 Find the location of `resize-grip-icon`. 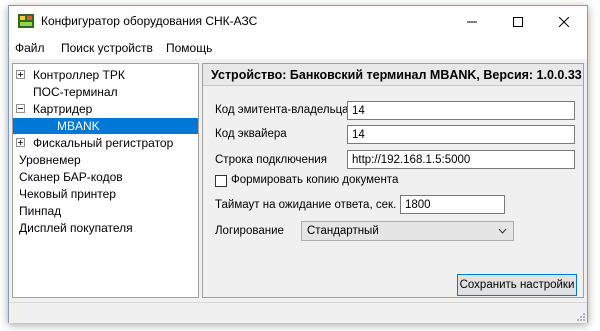

resize-grip-icon is located at coordinates (580, 316).